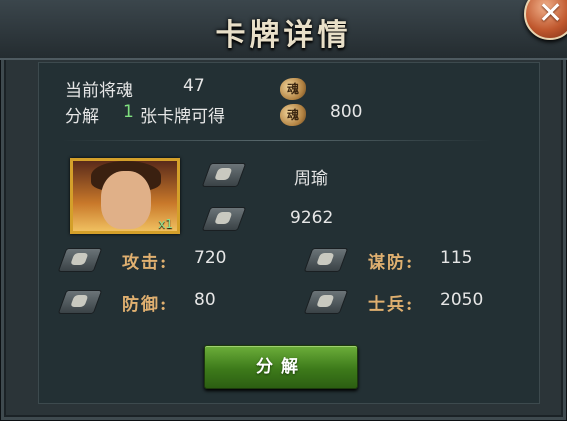 This screenshot has width=567, height=421. Describe the element at coordinates (283, 35) in the screenshot. I see `dialog-title: 卡牌详情` at that location.